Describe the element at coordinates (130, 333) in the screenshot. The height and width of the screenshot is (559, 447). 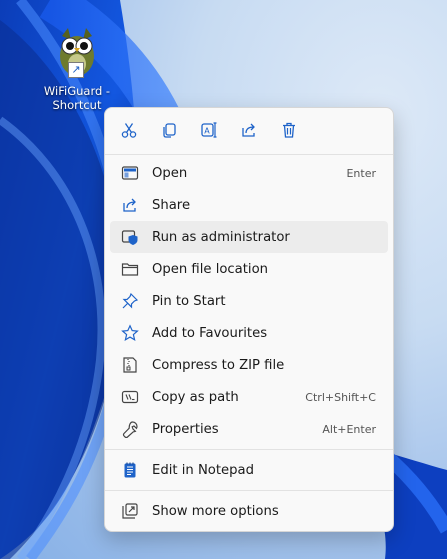
I see `star-icon` at that location.